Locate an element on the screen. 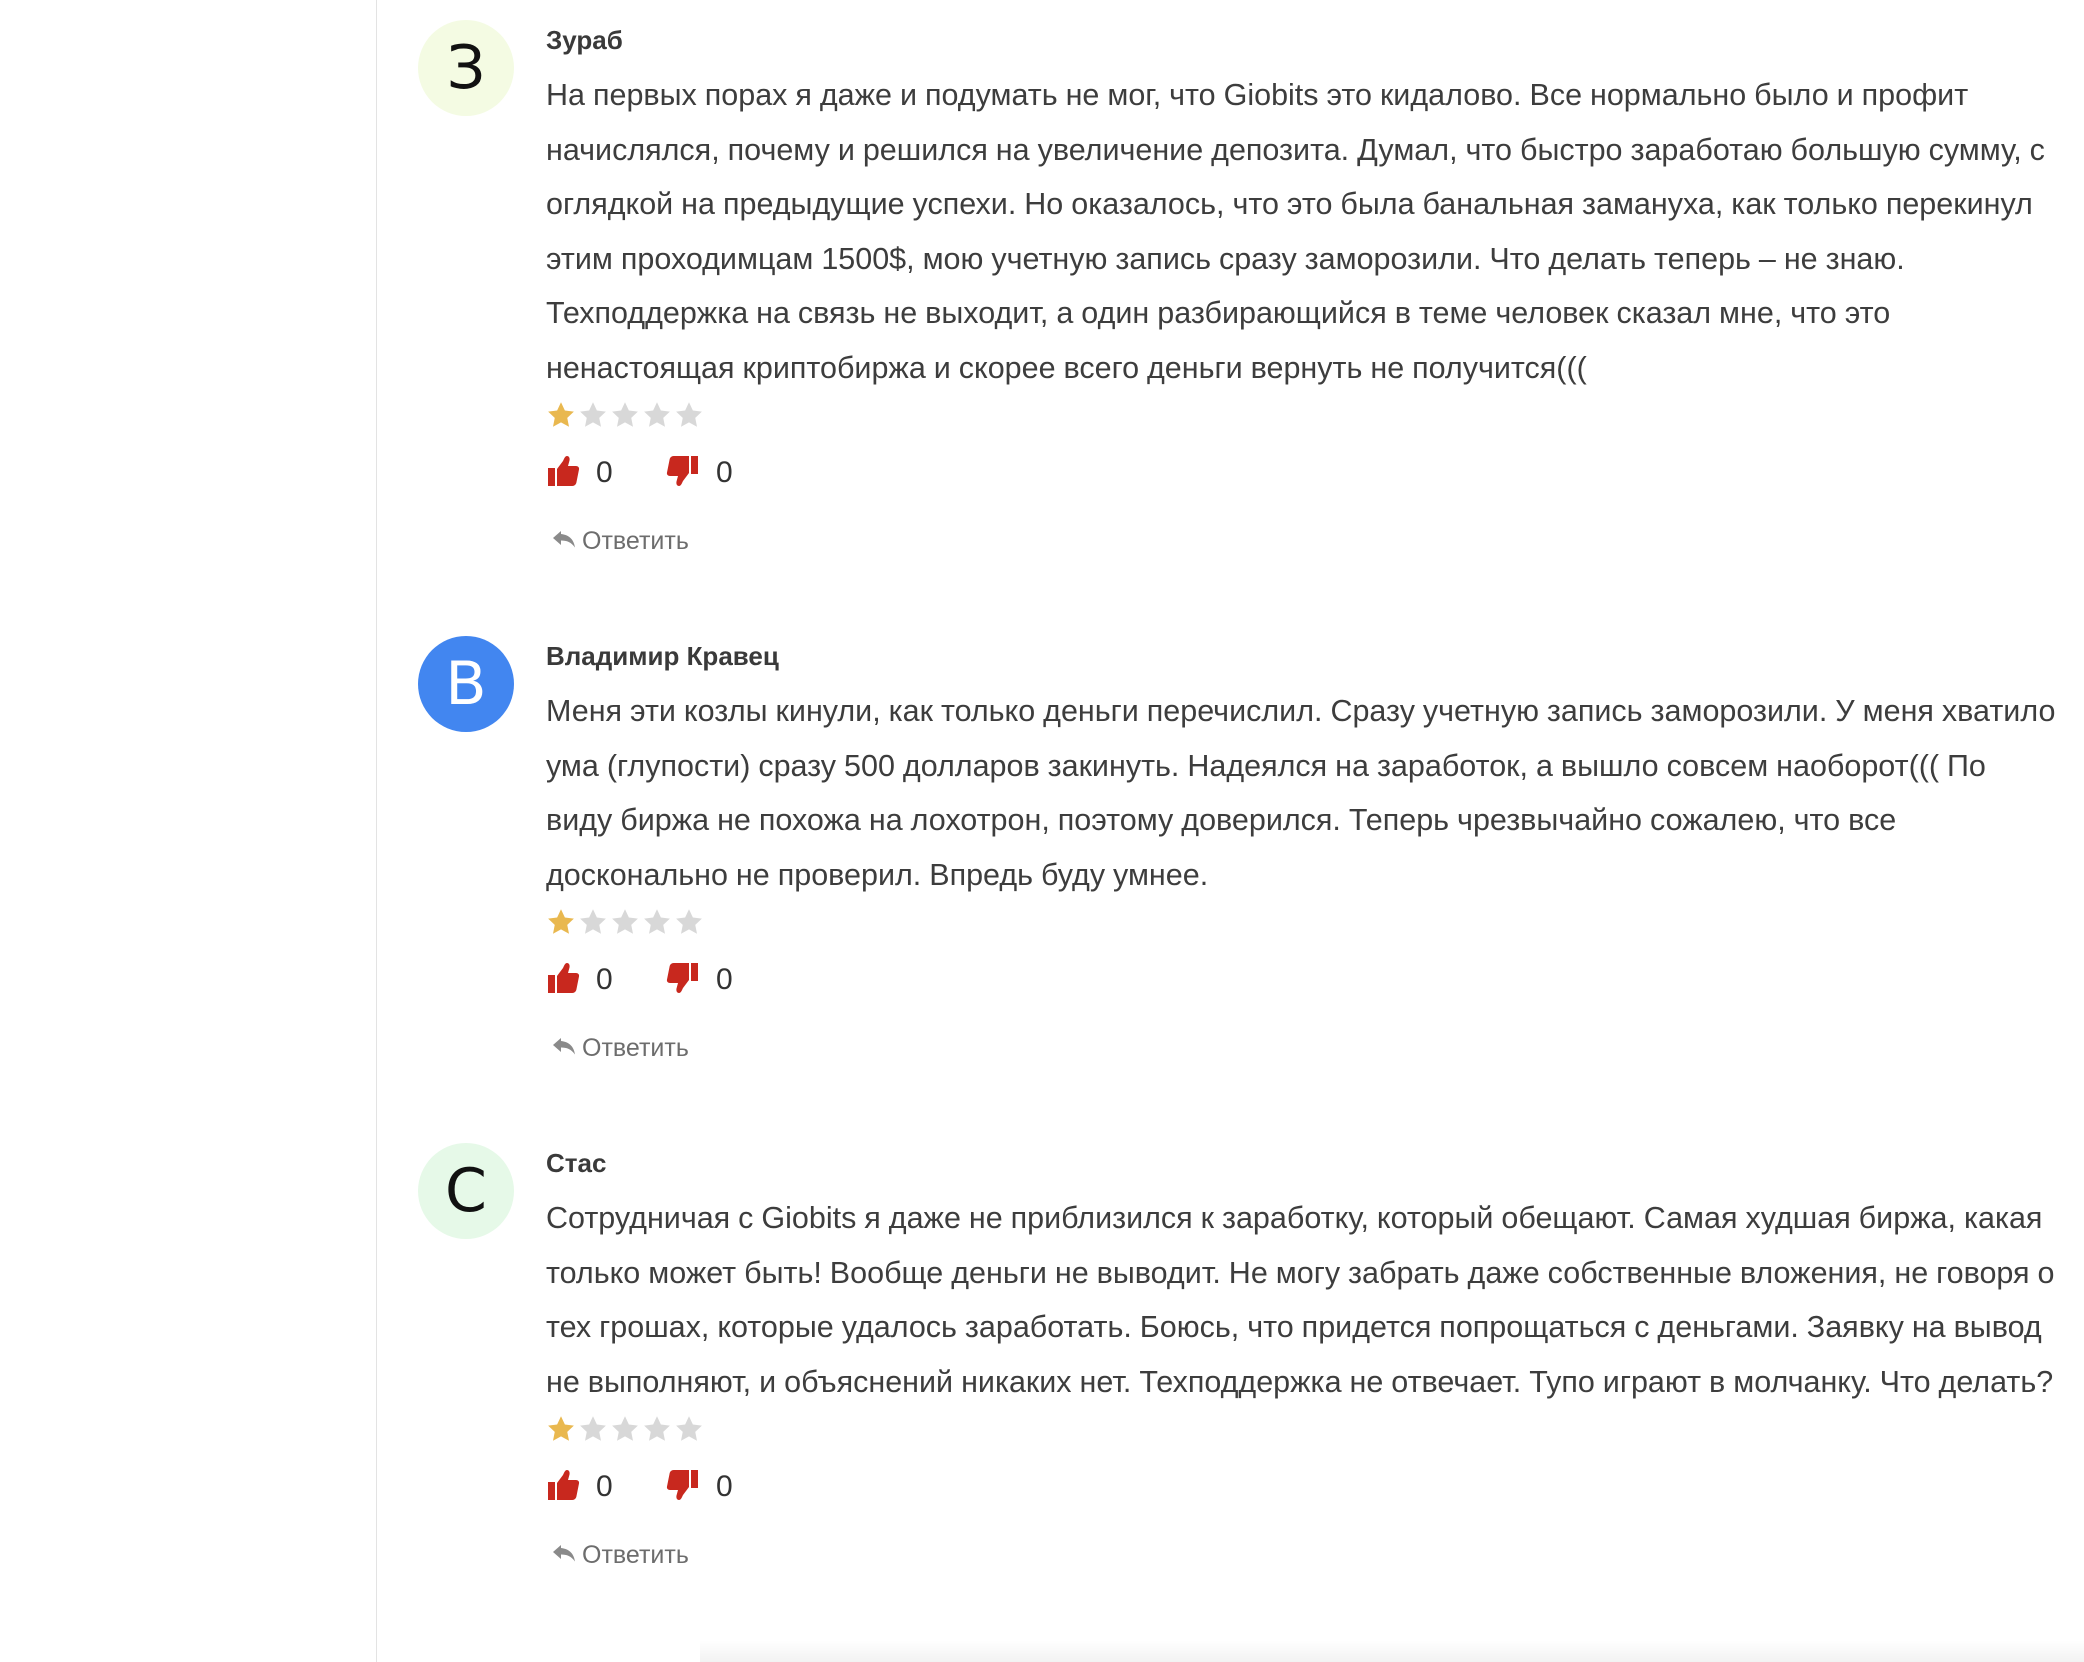 This screenshot has width=2084, height=1662. avatar: З is located at coordinates (466, 68).